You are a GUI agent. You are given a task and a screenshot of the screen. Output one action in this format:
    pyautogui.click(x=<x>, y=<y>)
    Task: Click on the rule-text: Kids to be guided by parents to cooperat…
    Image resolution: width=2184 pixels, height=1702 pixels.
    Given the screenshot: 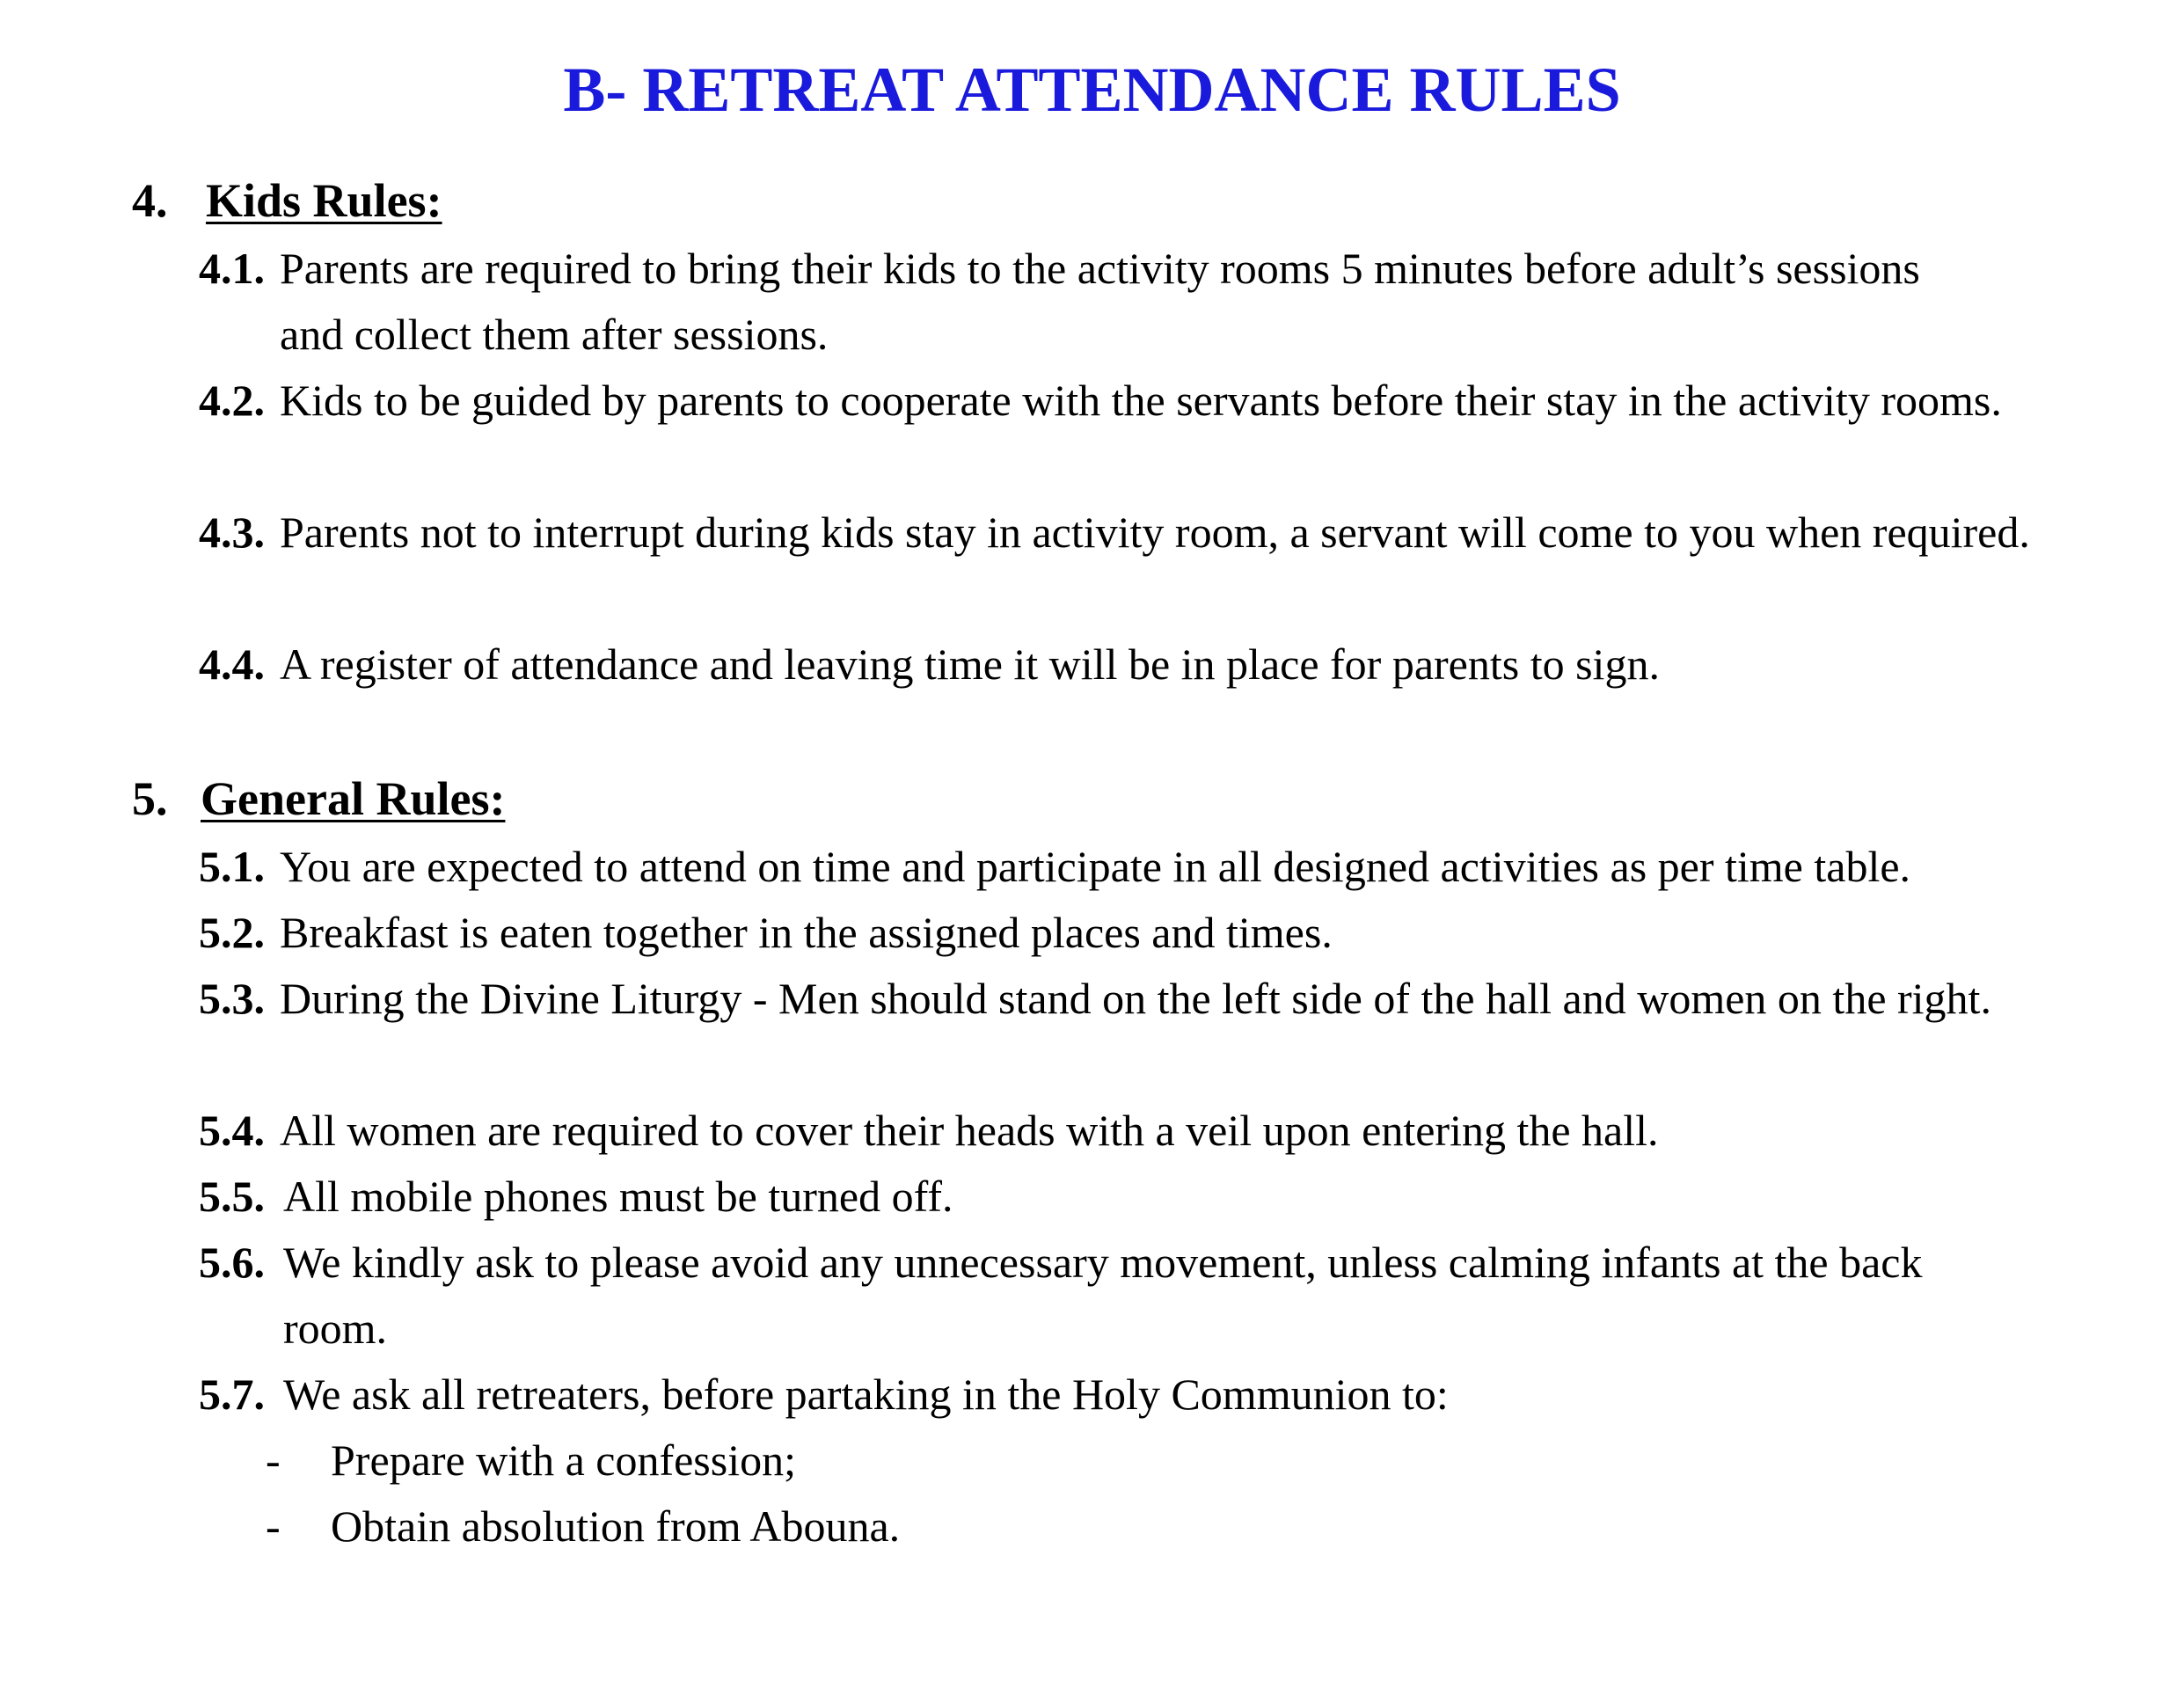 What is the action you would take?
    pyautogui.click(x=1141, y=401)
    